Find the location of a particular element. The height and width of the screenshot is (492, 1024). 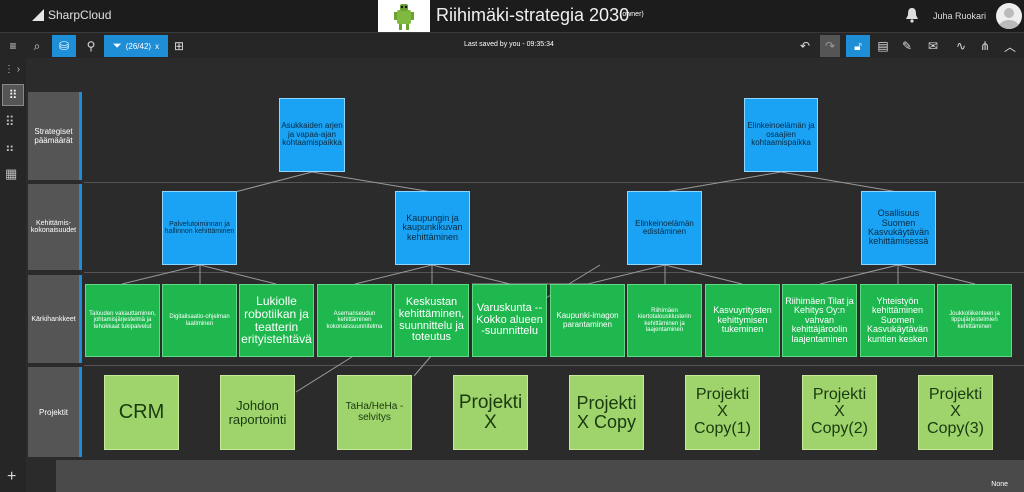

tree-view-button: ⛁ is located at coordinates (64, 46).